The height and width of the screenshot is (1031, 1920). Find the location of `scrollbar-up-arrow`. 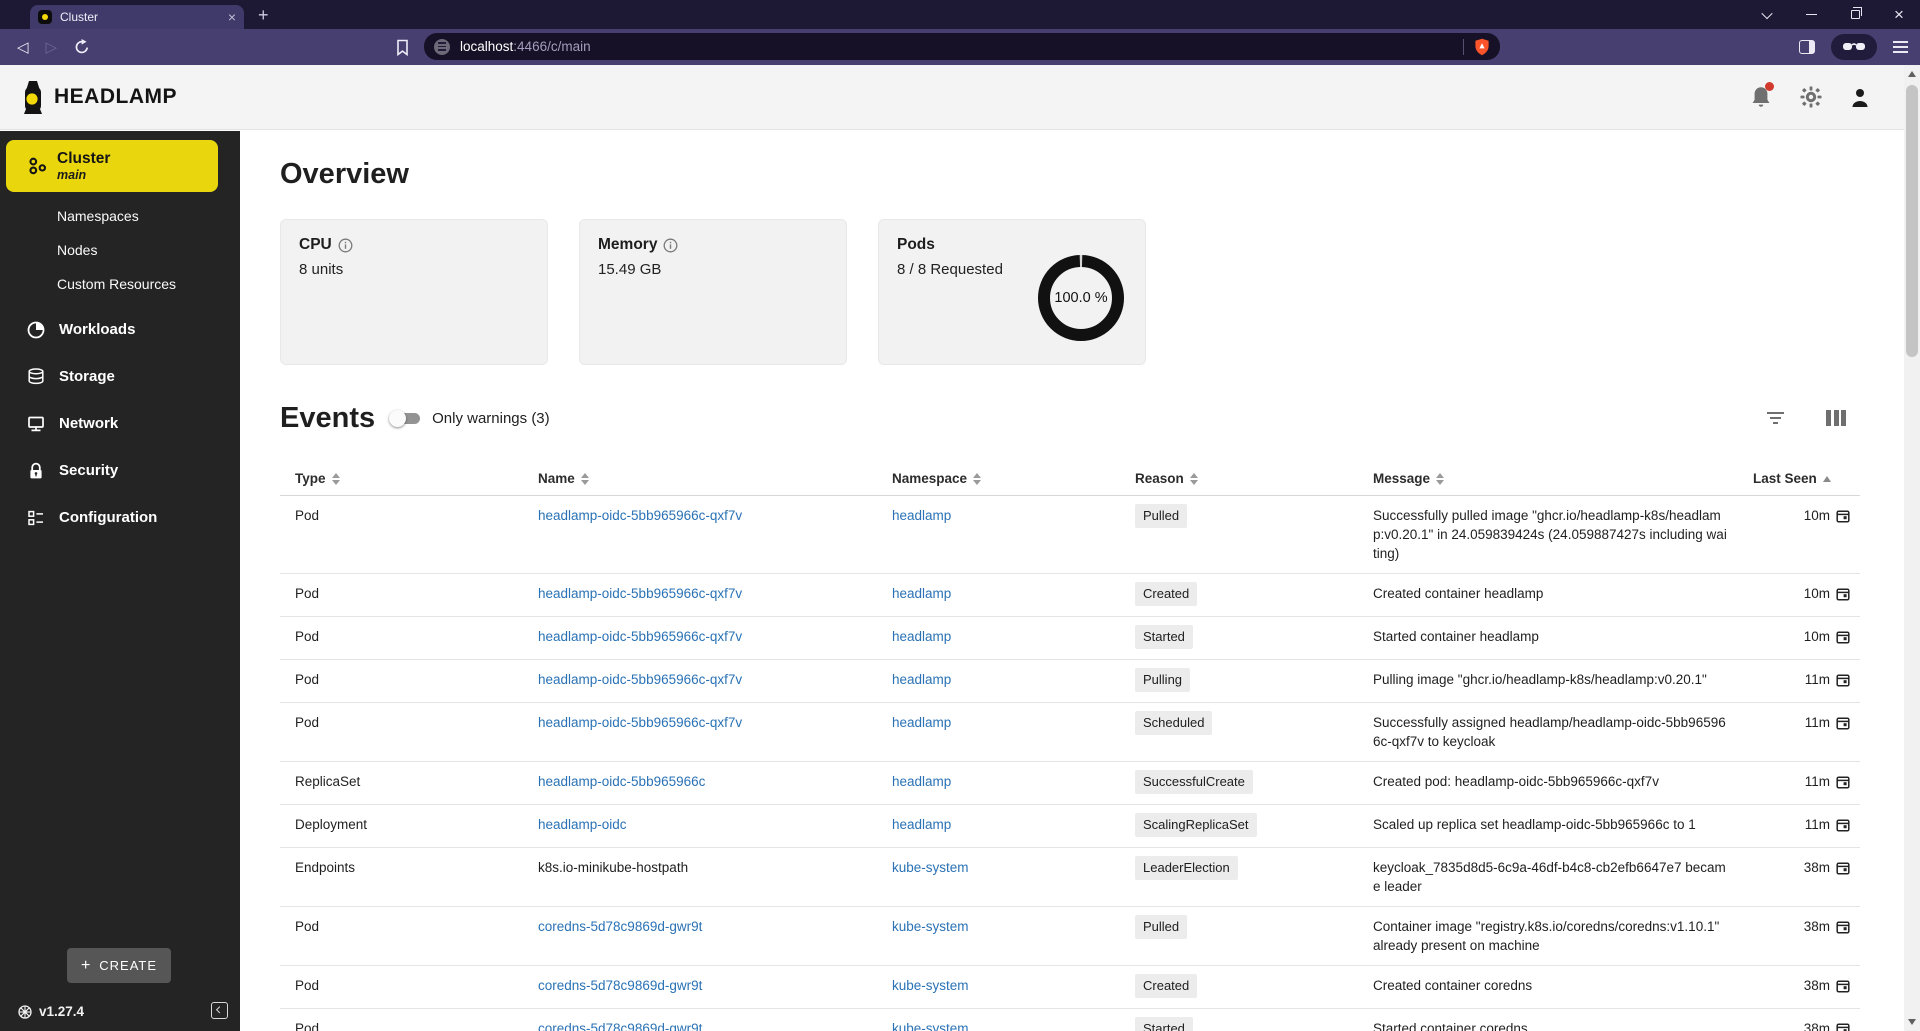

scrollbar-up-arrow is located at coordinates (1912, 74).